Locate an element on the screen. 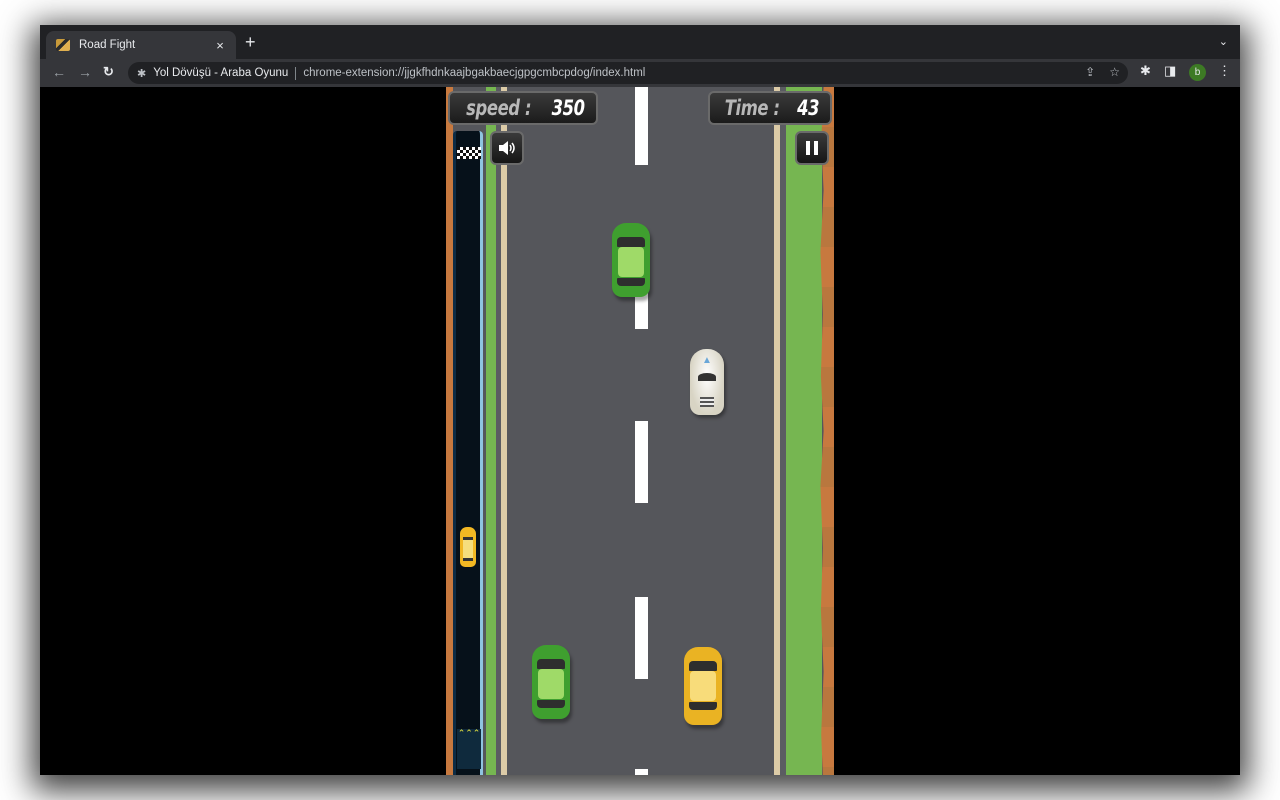 This screenshot has height=800, width=1280. player-emblem-icon: ▲ is located at coordinates (707, 360).